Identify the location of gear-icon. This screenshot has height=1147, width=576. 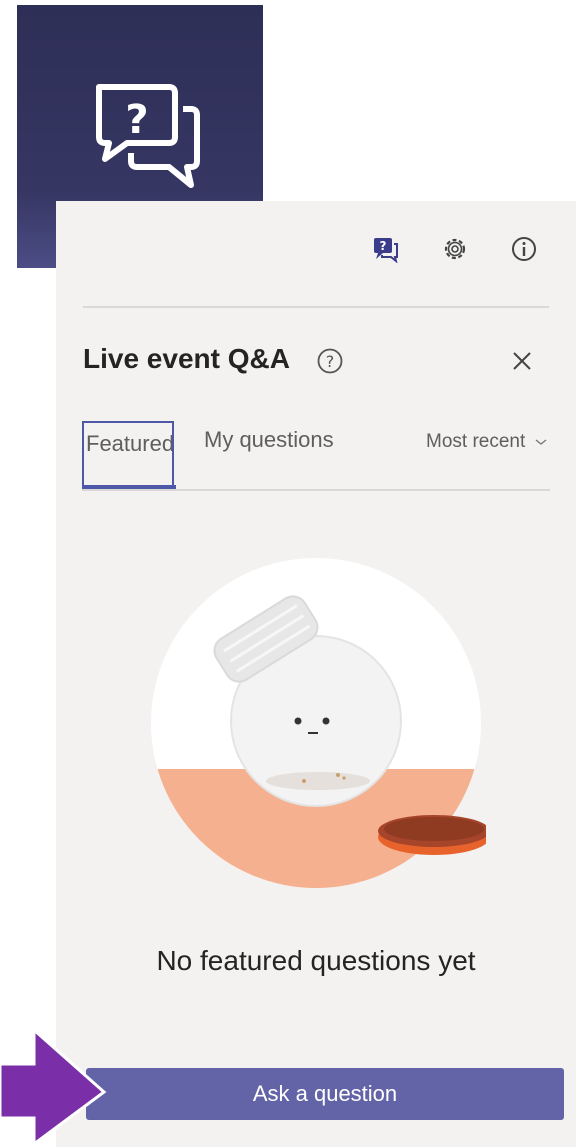
(455, 249).